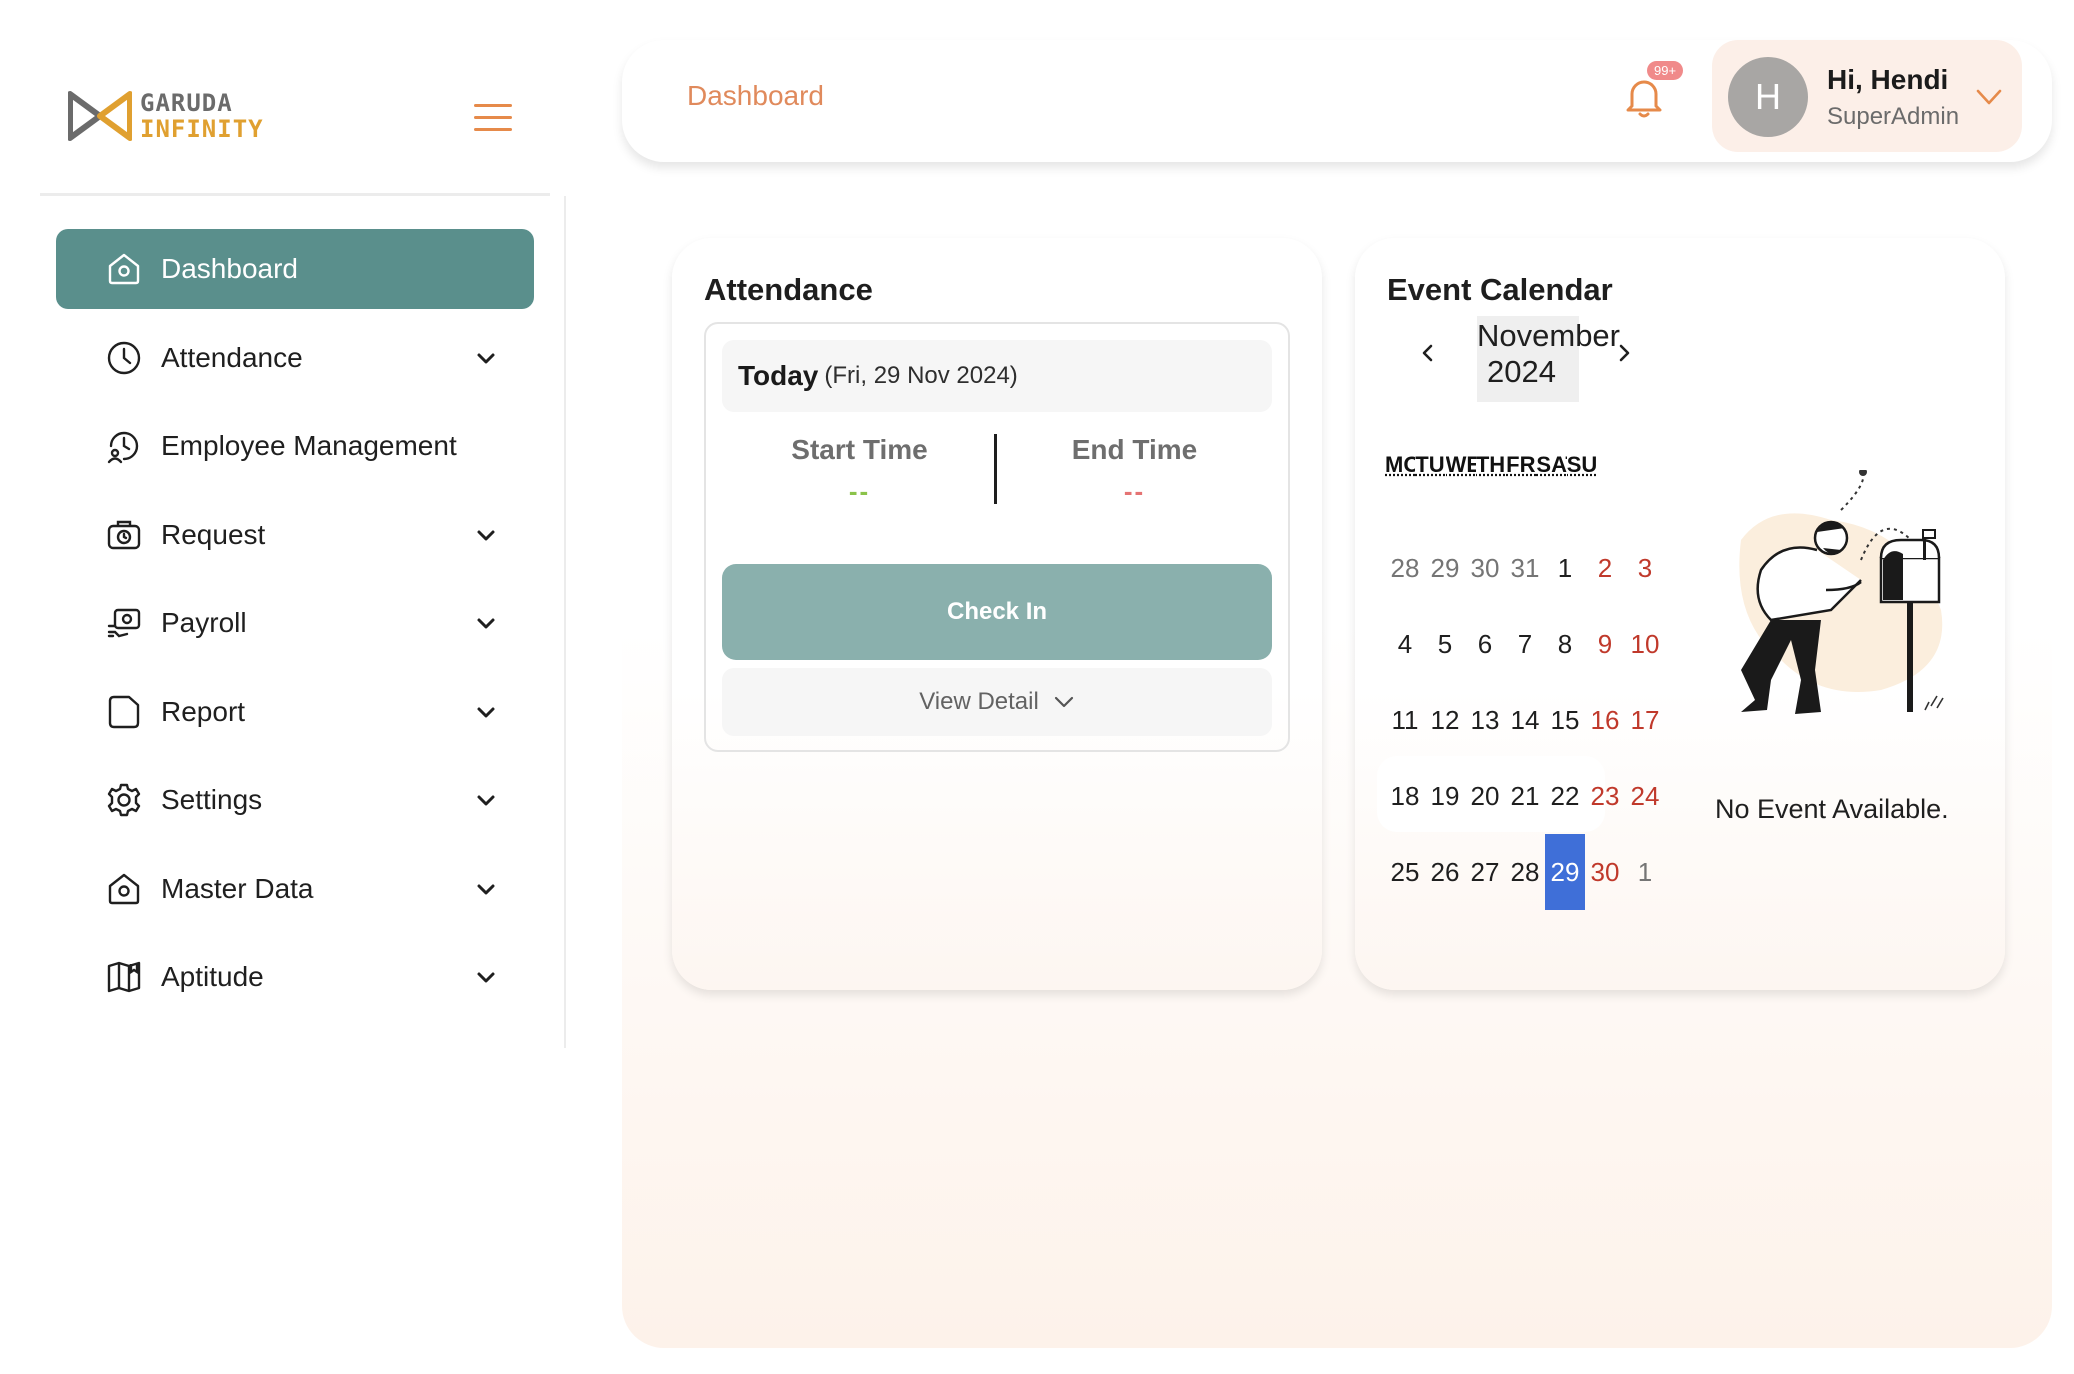  Describe the element at coordinates (1581, 464) in the screenshot. I see `weekday-sun: SUN` at that location.